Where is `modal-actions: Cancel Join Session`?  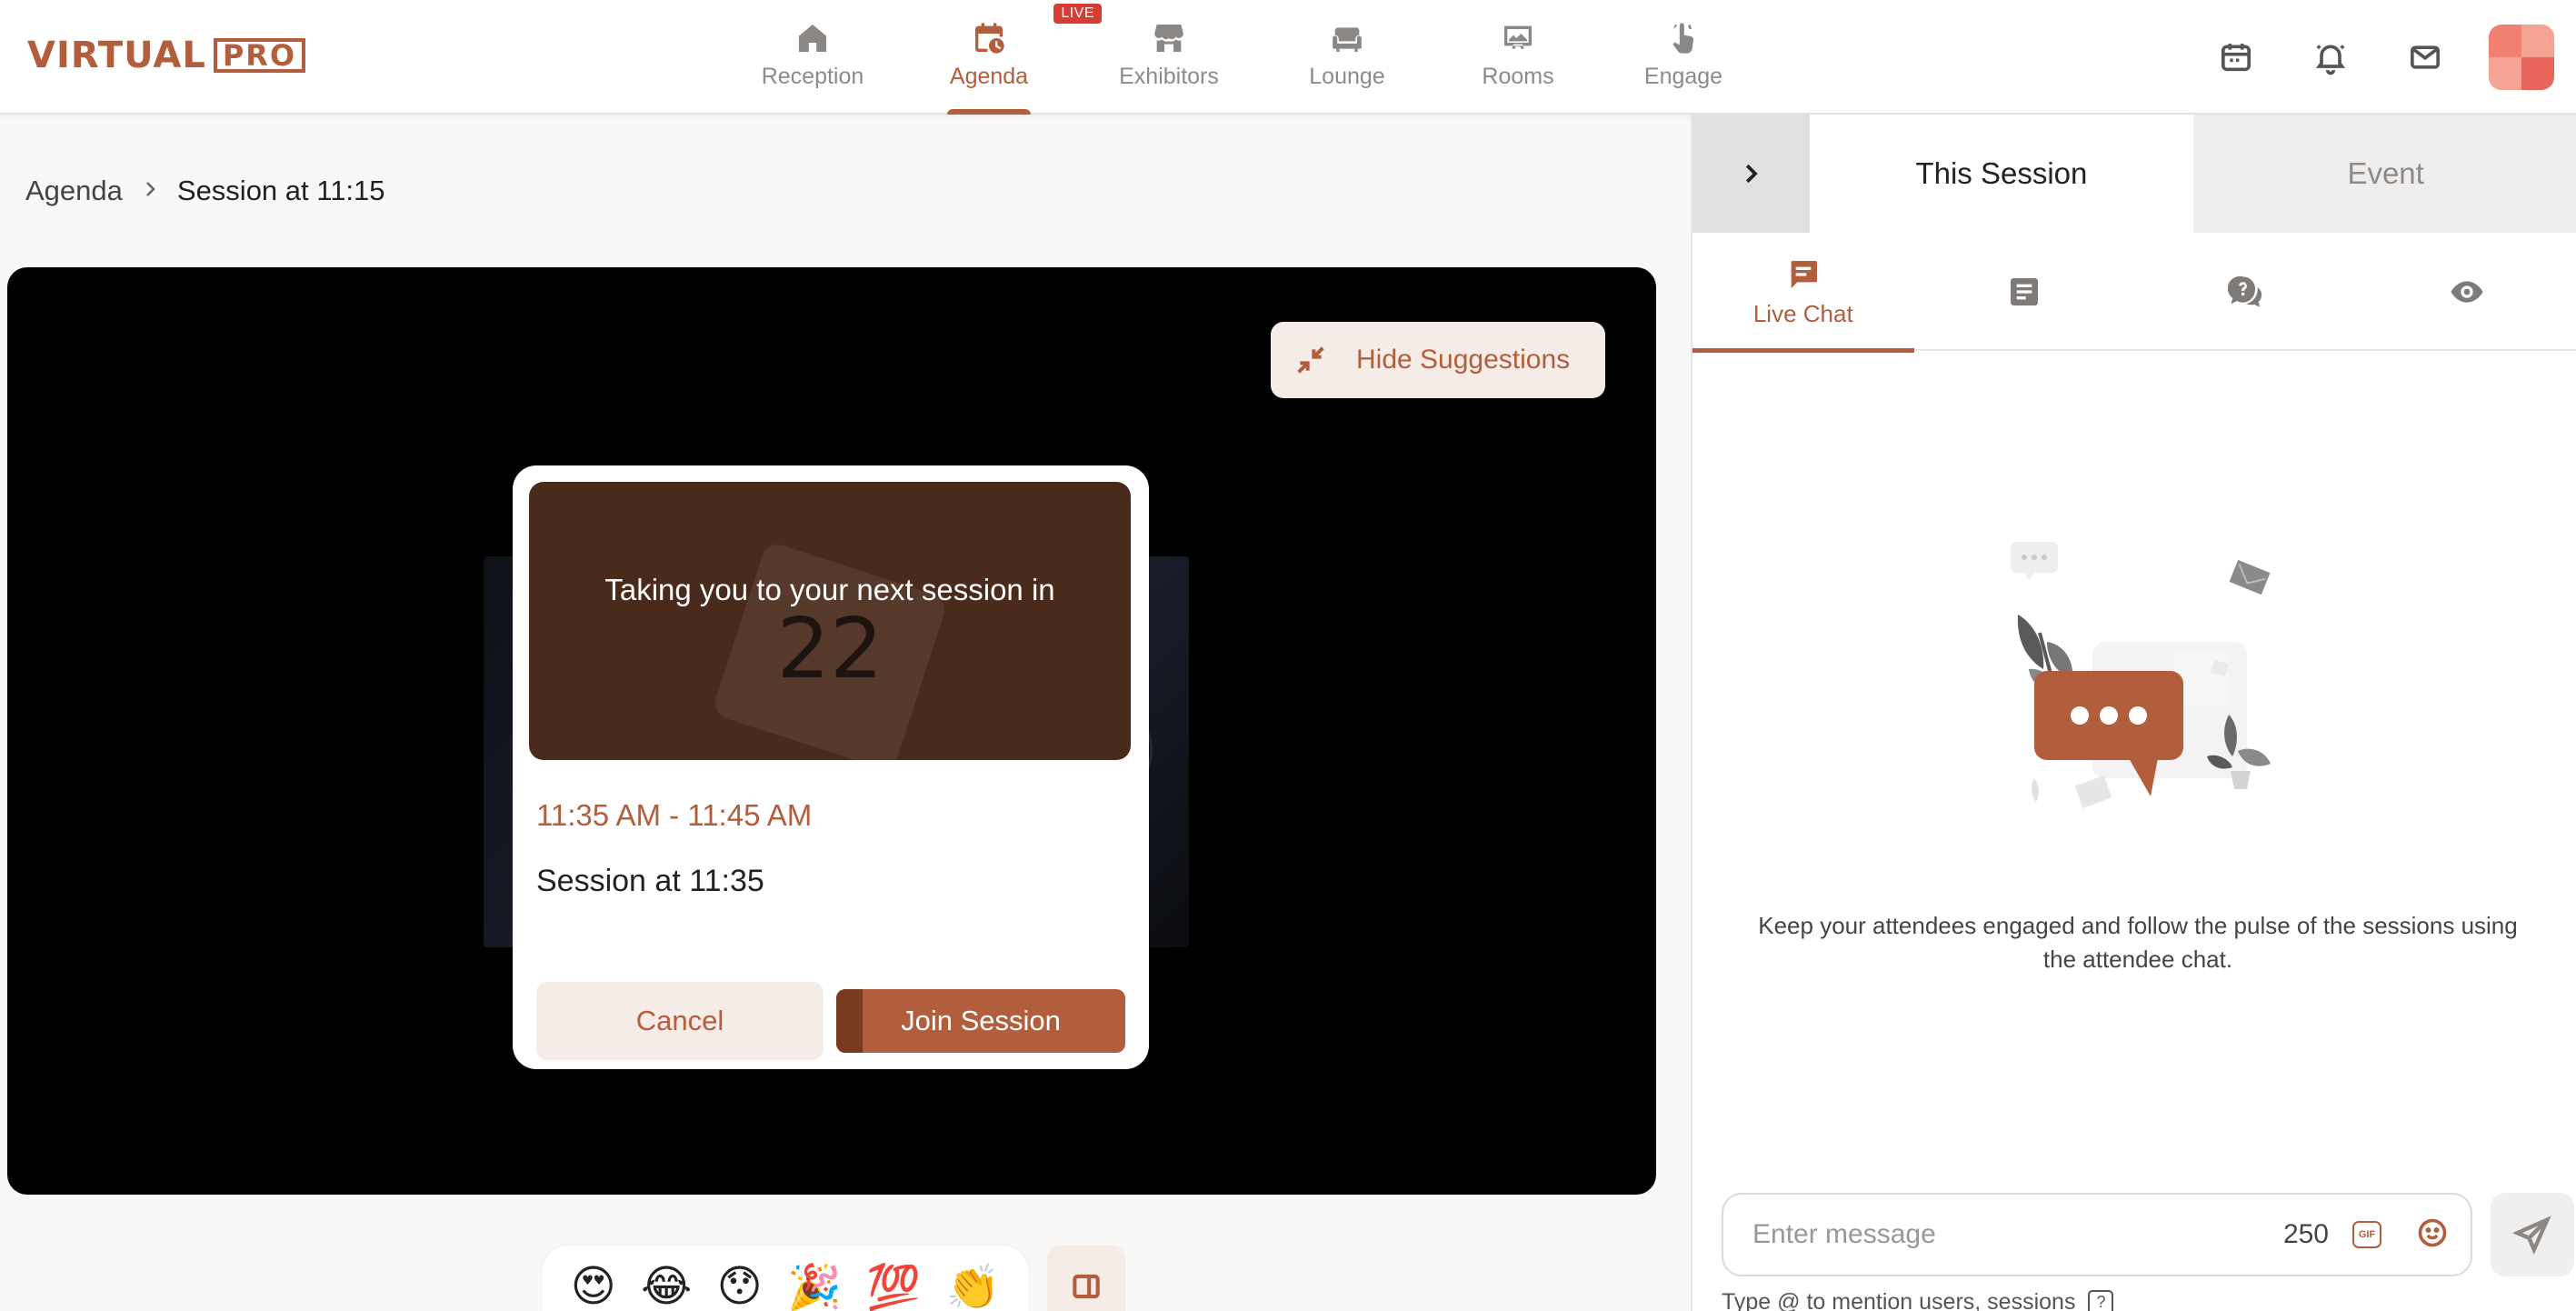 modal-actions: Cancel Join Session is located at coordinates (830, 1021).